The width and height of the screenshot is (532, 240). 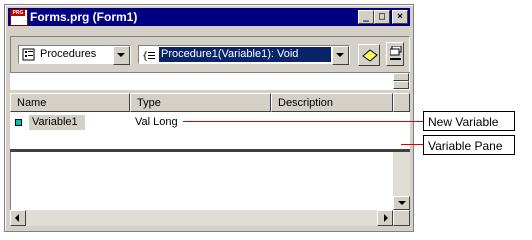 What do you see at coordinates (32, 103) in the screenshot?
I see `column-header-name-label: Name` at bounding box center [32, 103].